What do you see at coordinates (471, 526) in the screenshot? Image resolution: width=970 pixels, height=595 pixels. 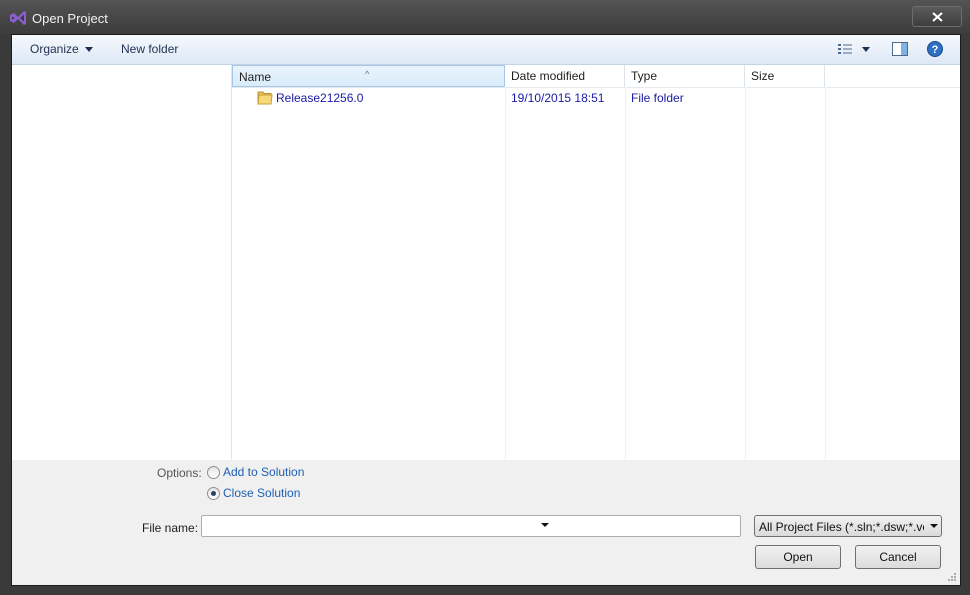 I see `file-name-input` at bounding box center [471, 526].